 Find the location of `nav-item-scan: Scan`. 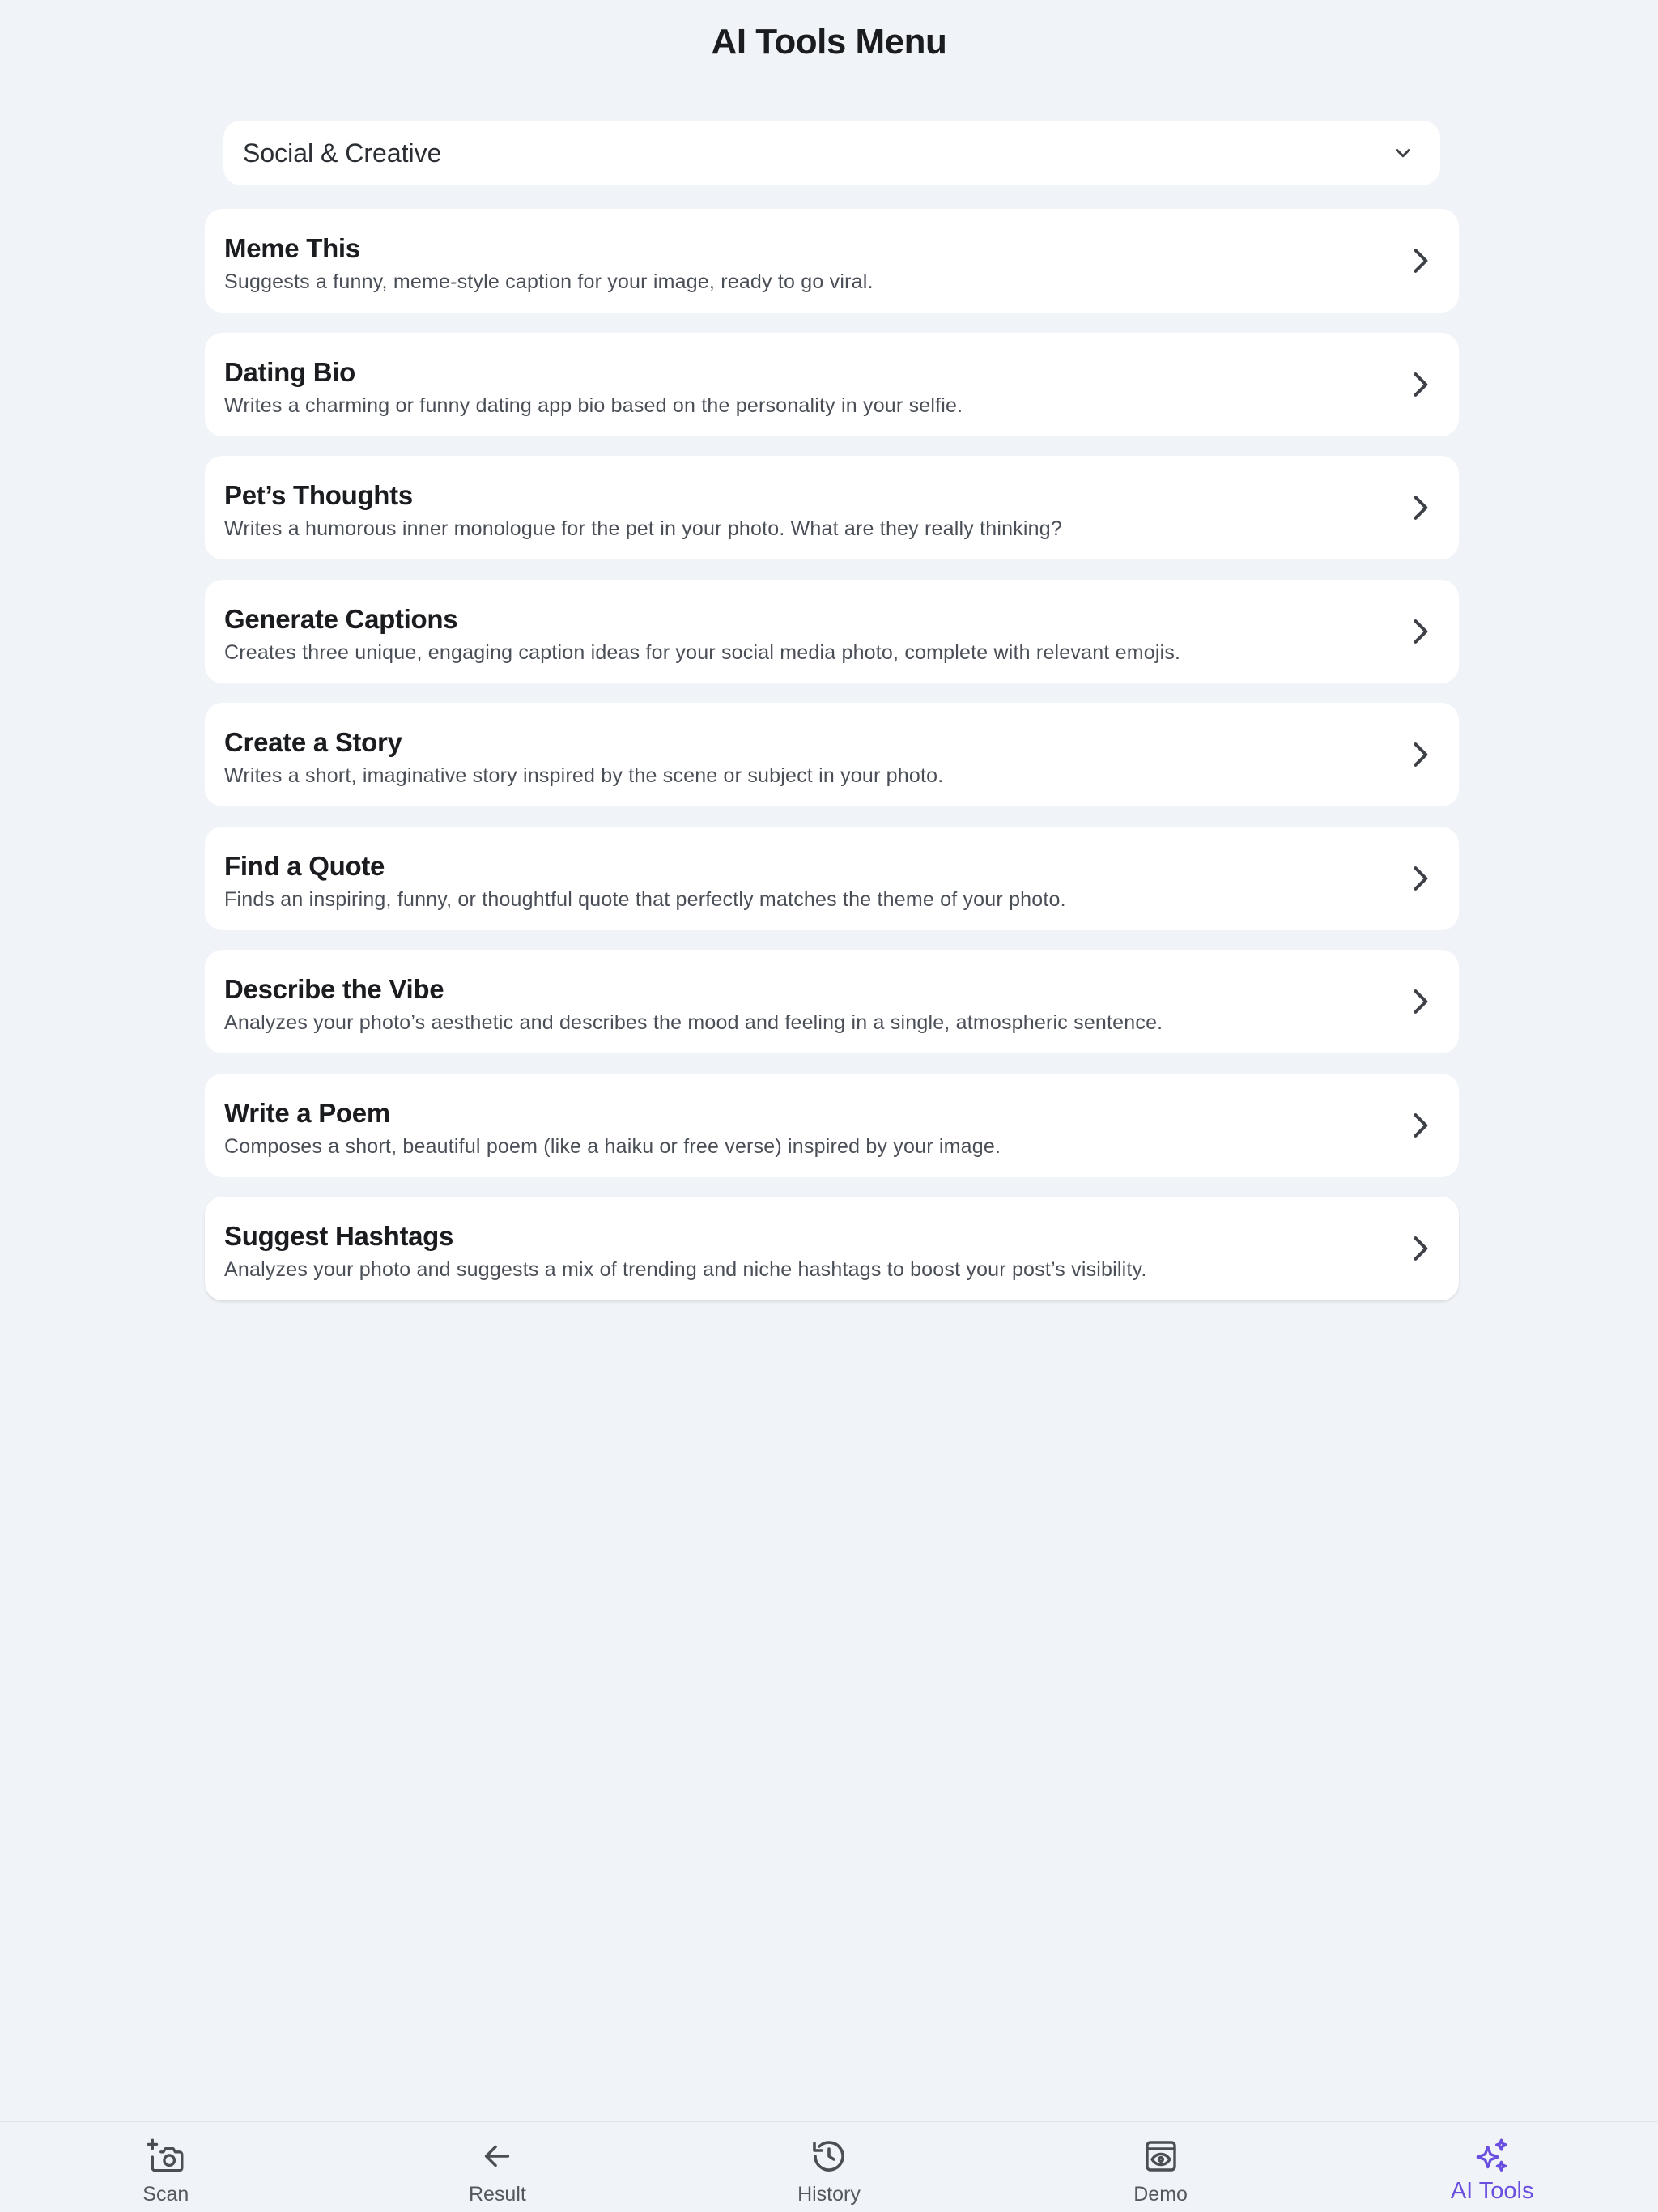

nav-item-scan: Scan is located at coordinates (166, 2167).